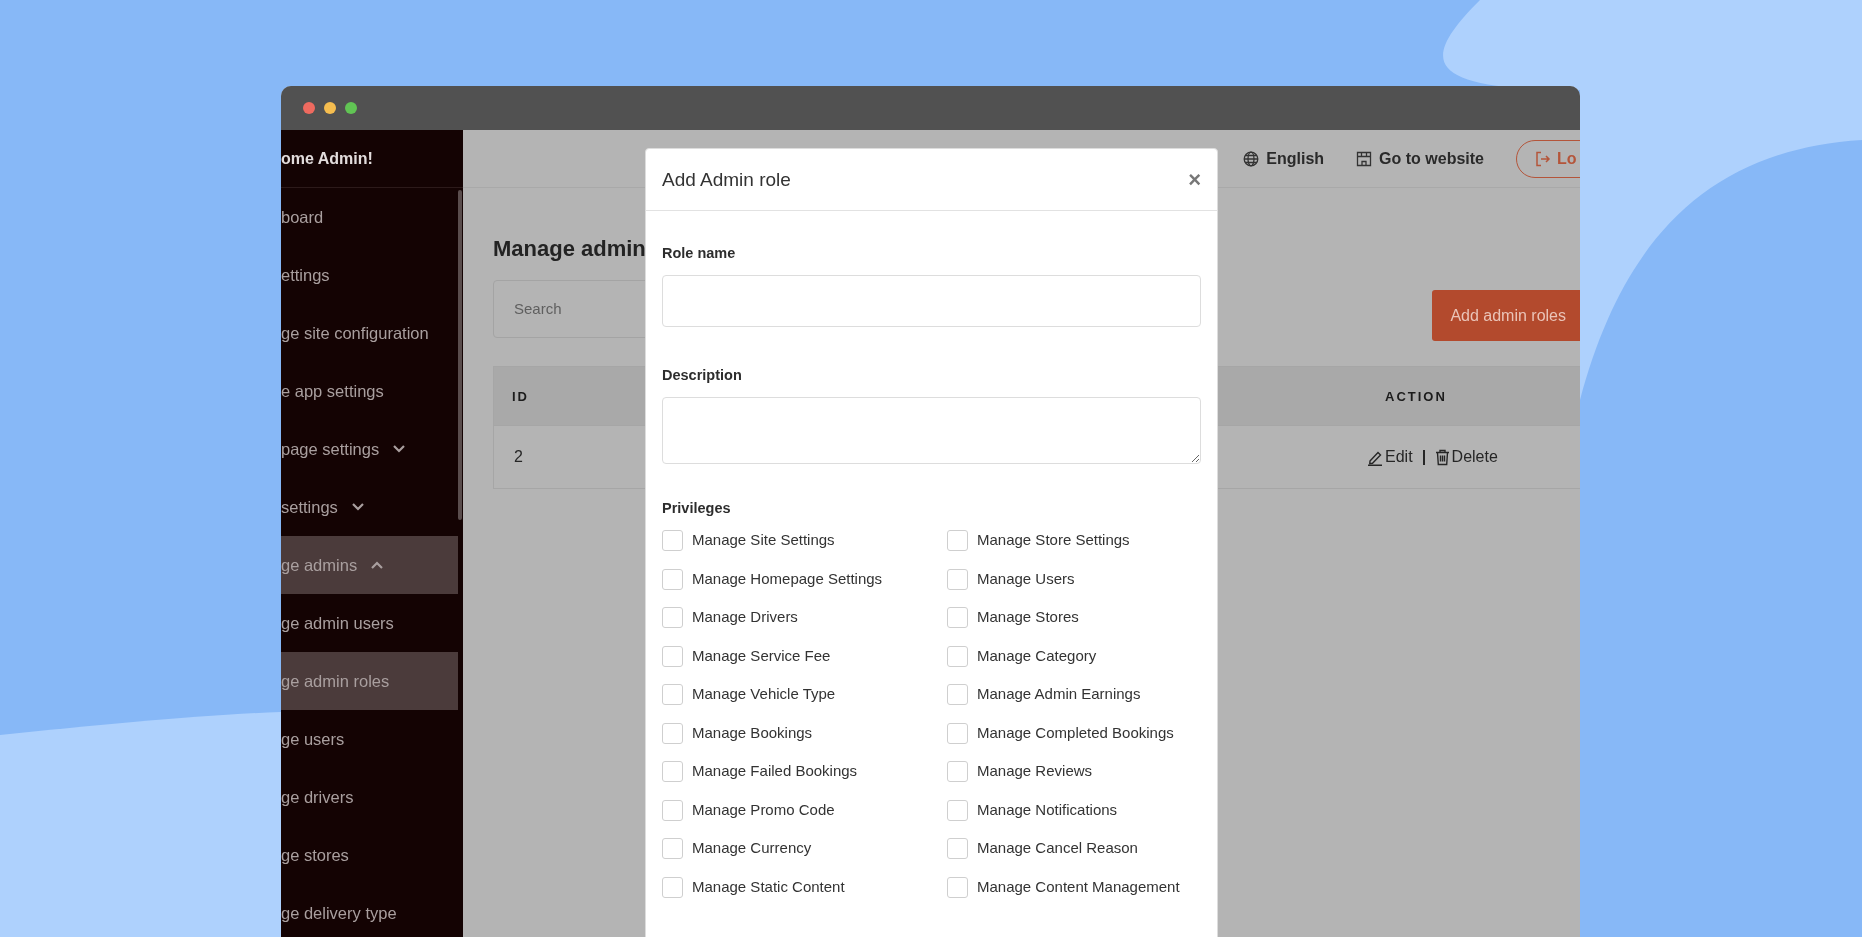 The image size is (1862, 937). Describe the element at coordinates (569, 249) in the screenshot. I see `page-title: Manage admin` at that location.